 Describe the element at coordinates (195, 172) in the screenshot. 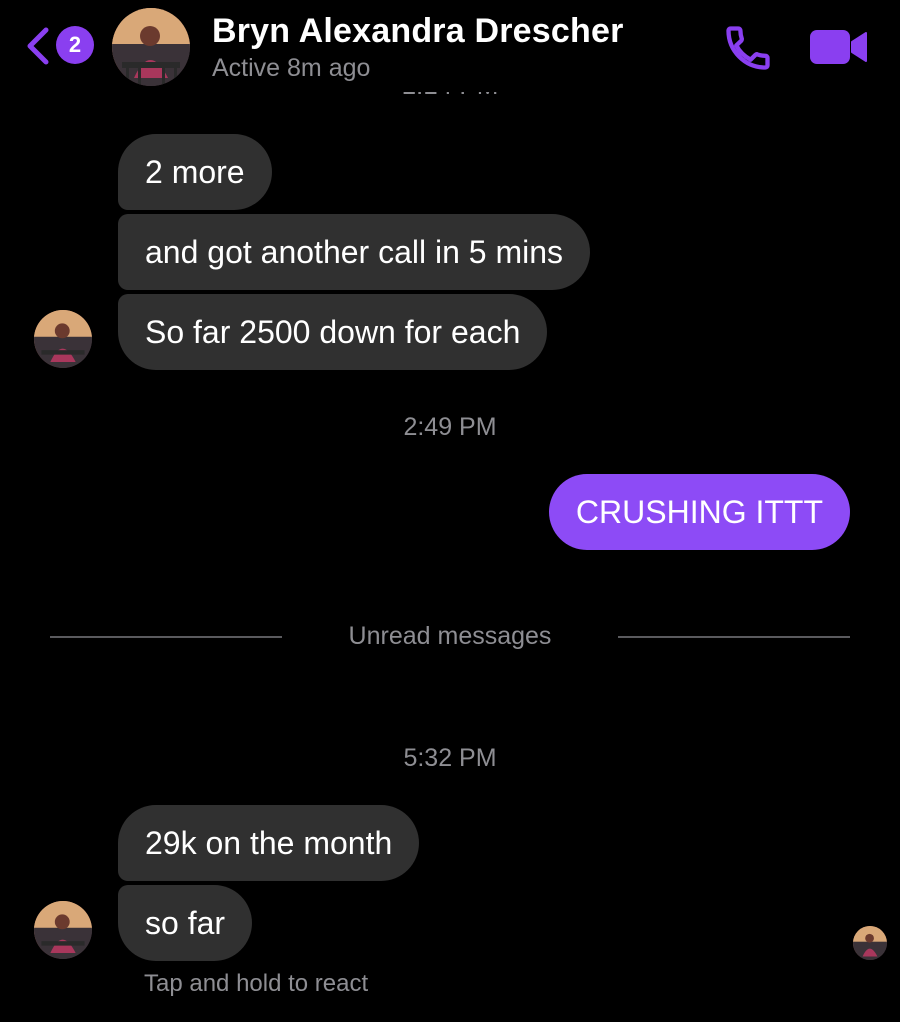

I see `message-bubble-incoming: 2 more` at that location.